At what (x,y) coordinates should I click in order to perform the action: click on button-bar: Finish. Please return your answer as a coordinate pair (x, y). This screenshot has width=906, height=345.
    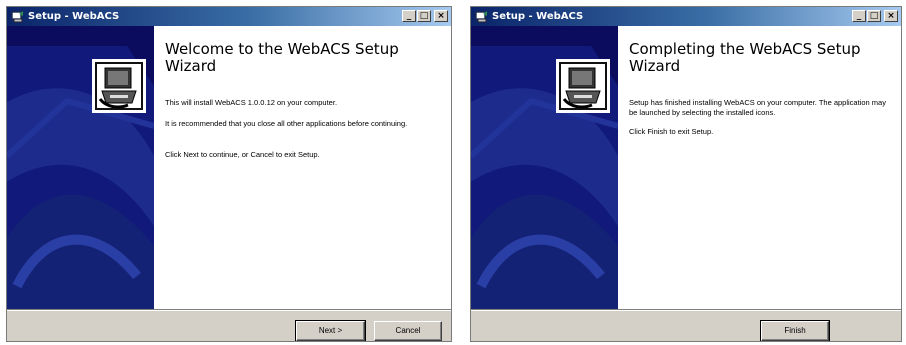
    Looking at the image, I should click on (686, 325).